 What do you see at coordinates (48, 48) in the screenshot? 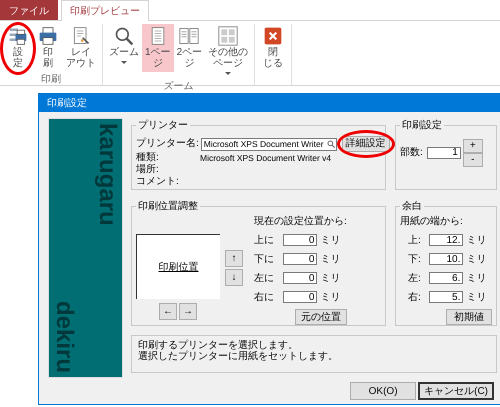
I see `ribbon-button: 印 刷` at bounding box center [48, 48].